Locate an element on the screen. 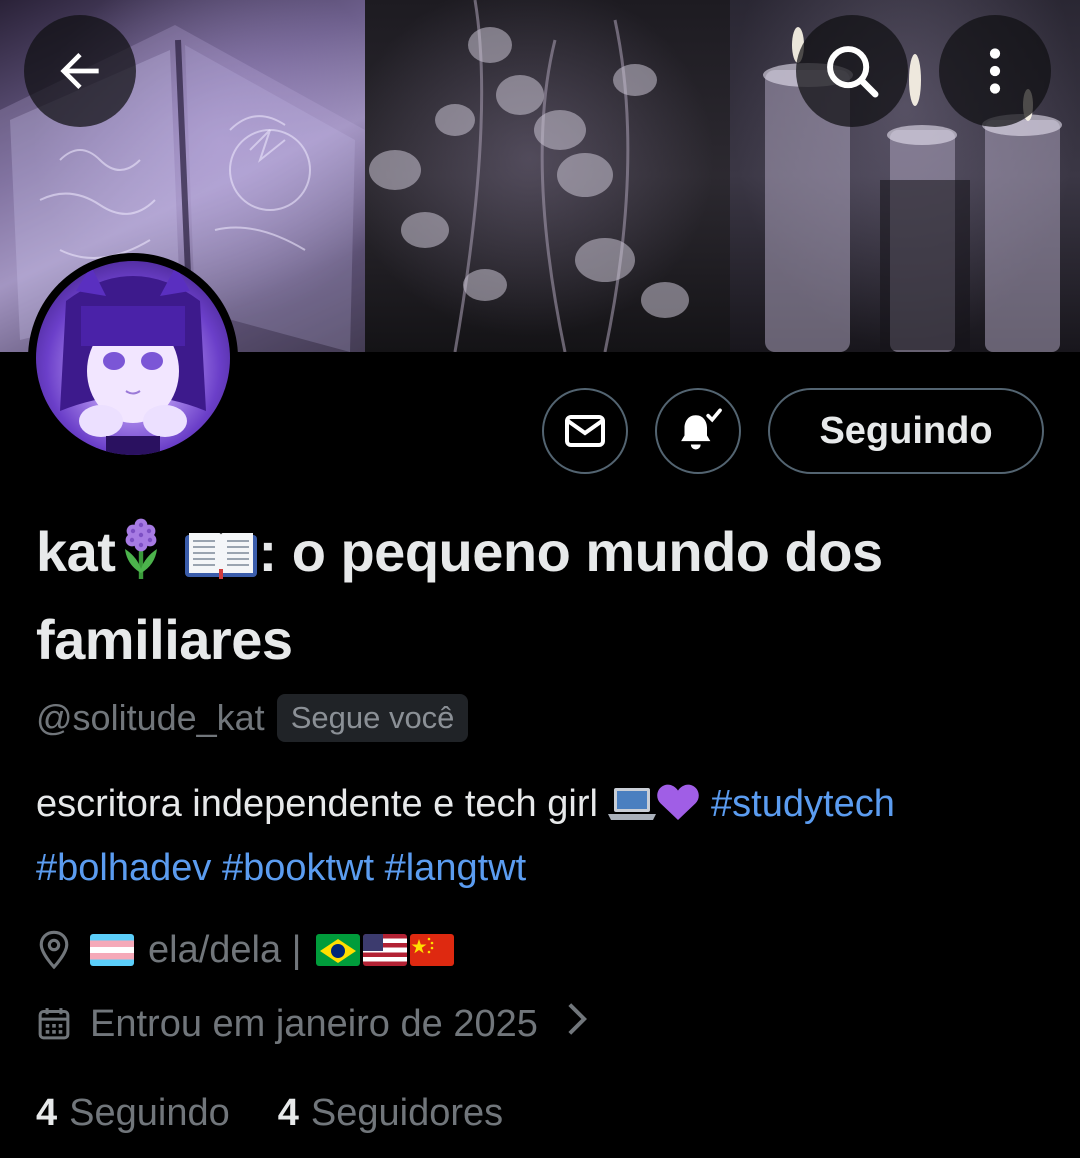 The width and height of the screenshot is (1080, 1158). calendar-icon is located at coordinates (54, 1024).